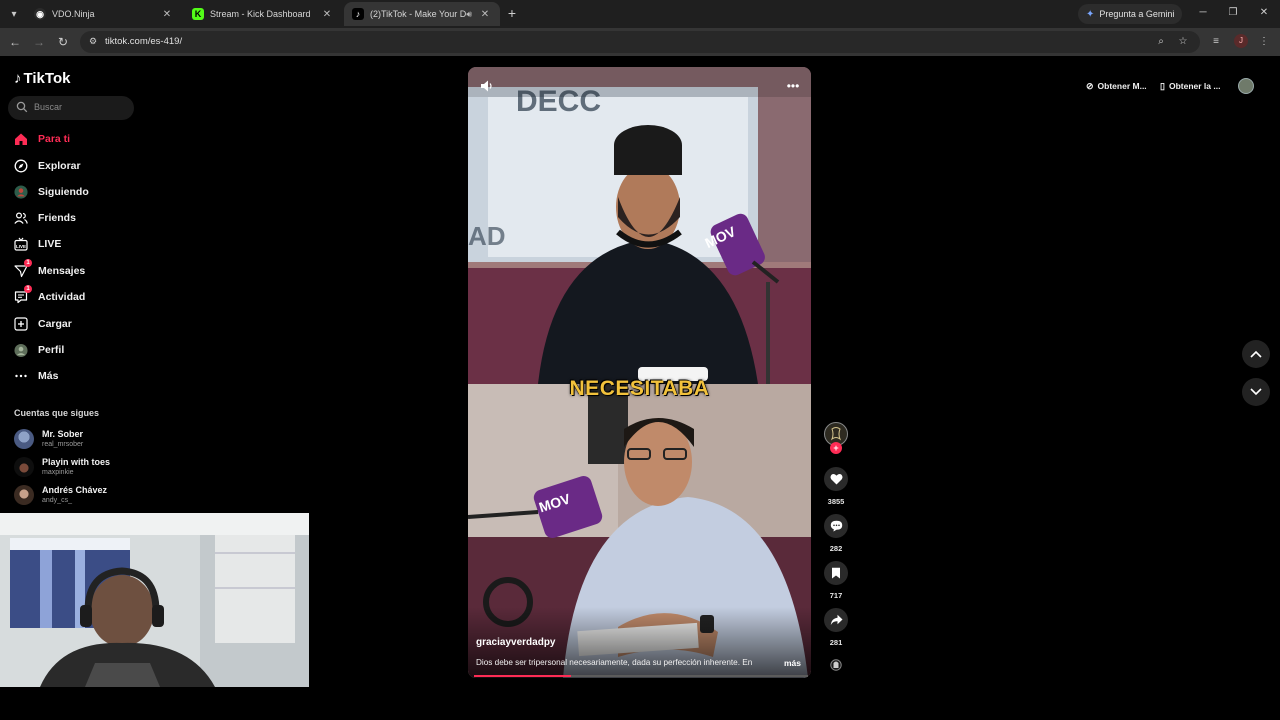 The width and height of the screenshot is (1280, 720). Describe the element at coordinates (836, 526) in the screenshot. I see `comment-button` at that location.